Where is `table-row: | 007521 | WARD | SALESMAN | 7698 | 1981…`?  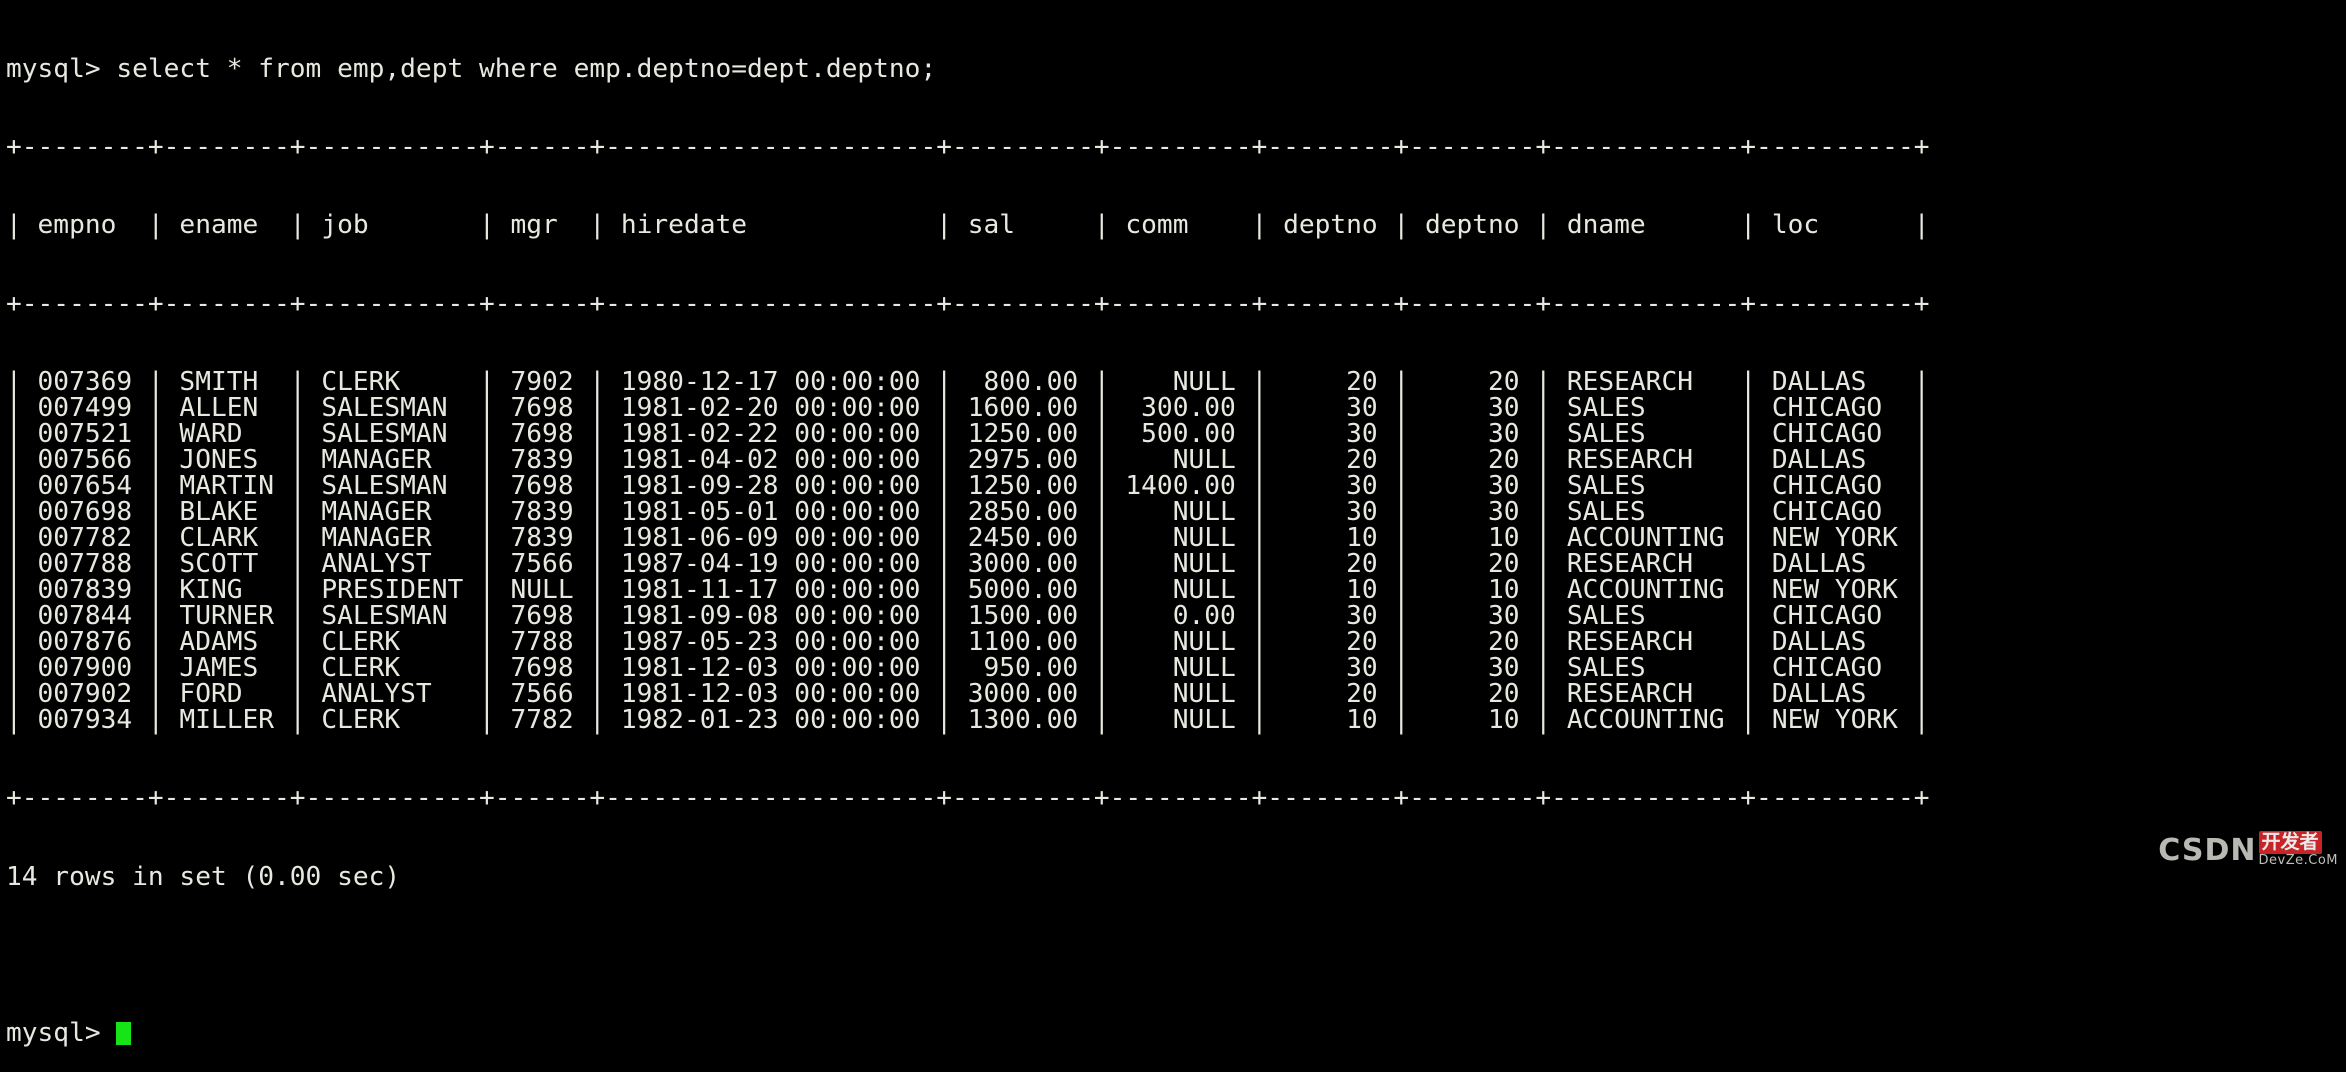 table-row: | 007521 | WARD | SALESMAN | 7698 | 1981… is located at coordinates (968, 433).